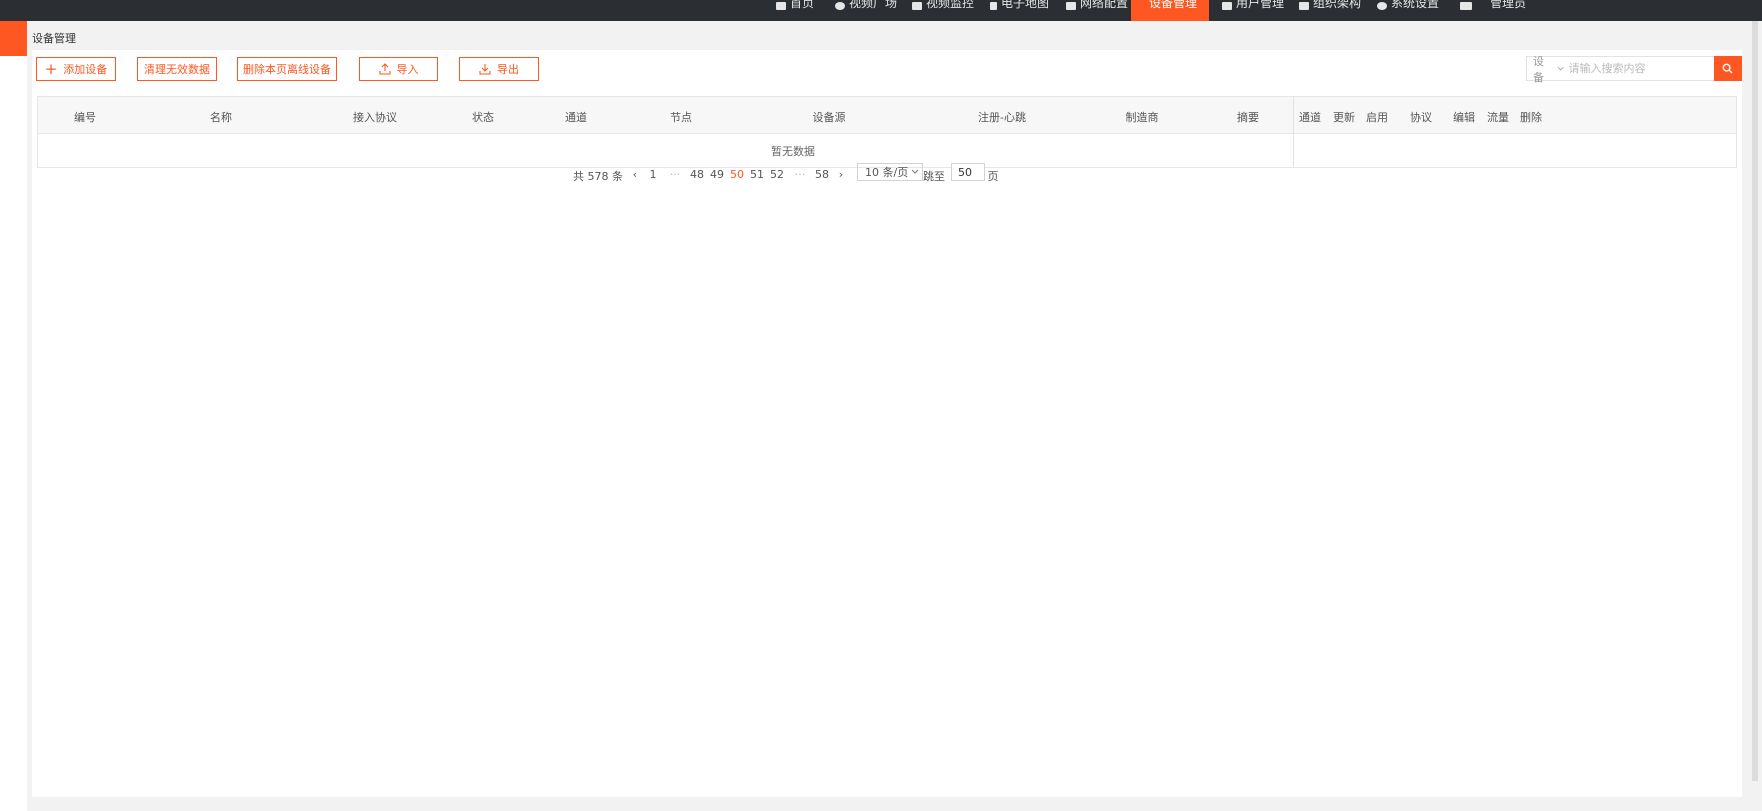  I want to click on nav-video-monitor: 视频监控, so click(943, 10).